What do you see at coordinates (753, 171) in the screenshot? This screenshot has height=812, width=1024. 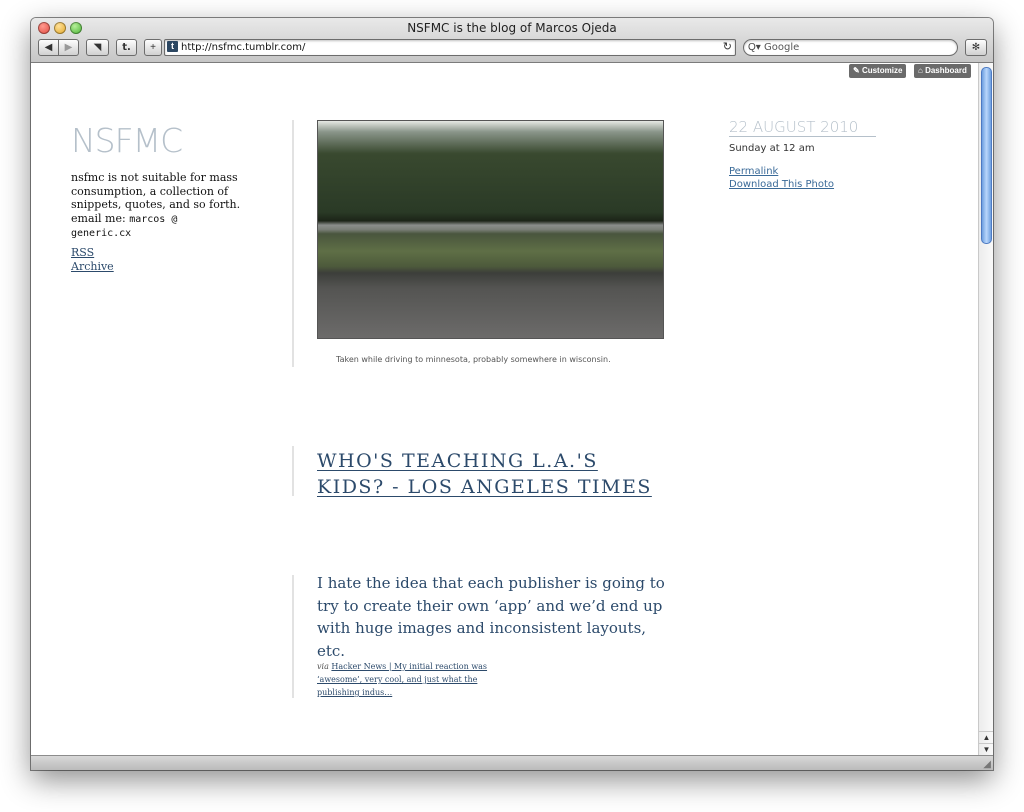 I see `permalink-link: Permalink` at bounding box center [753, 171].